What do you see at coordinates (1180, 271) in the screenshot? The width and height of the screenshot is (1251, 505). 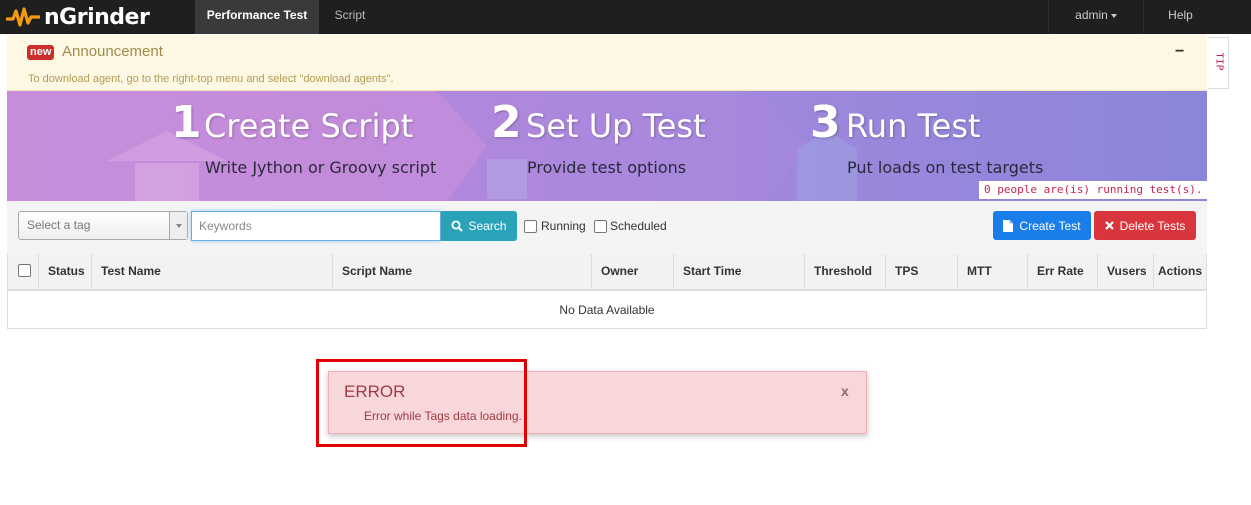 I see `column-header-actions: Actions` at bounding box center [1180, 271].